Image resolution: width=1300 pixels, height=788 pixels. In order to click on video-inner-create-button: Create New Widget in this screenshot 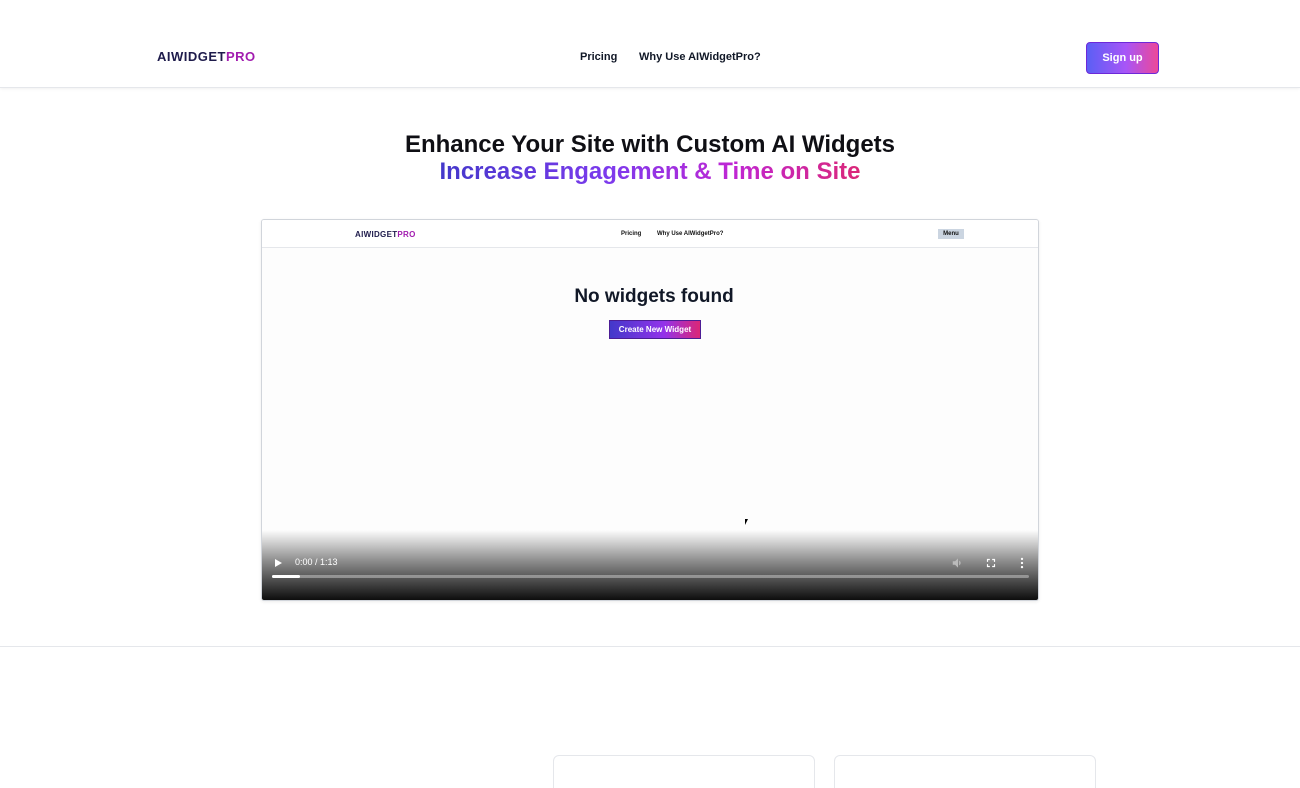, I will do `click(655, 329)`.